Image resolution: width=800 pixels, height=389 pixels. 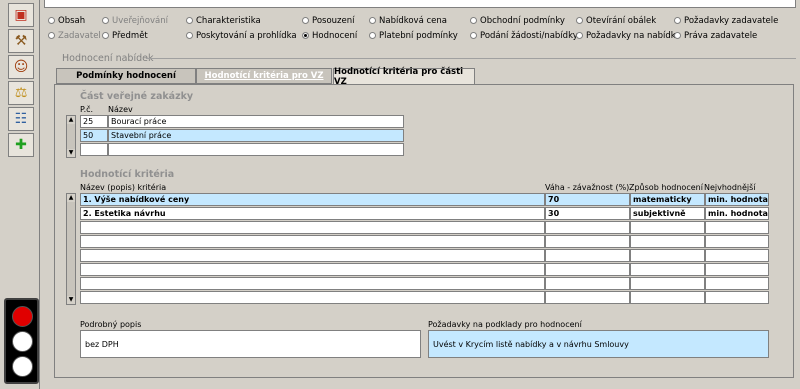 I want to click on radio-uverejnovani: Uveřejňování, so click(x=135, y=21).